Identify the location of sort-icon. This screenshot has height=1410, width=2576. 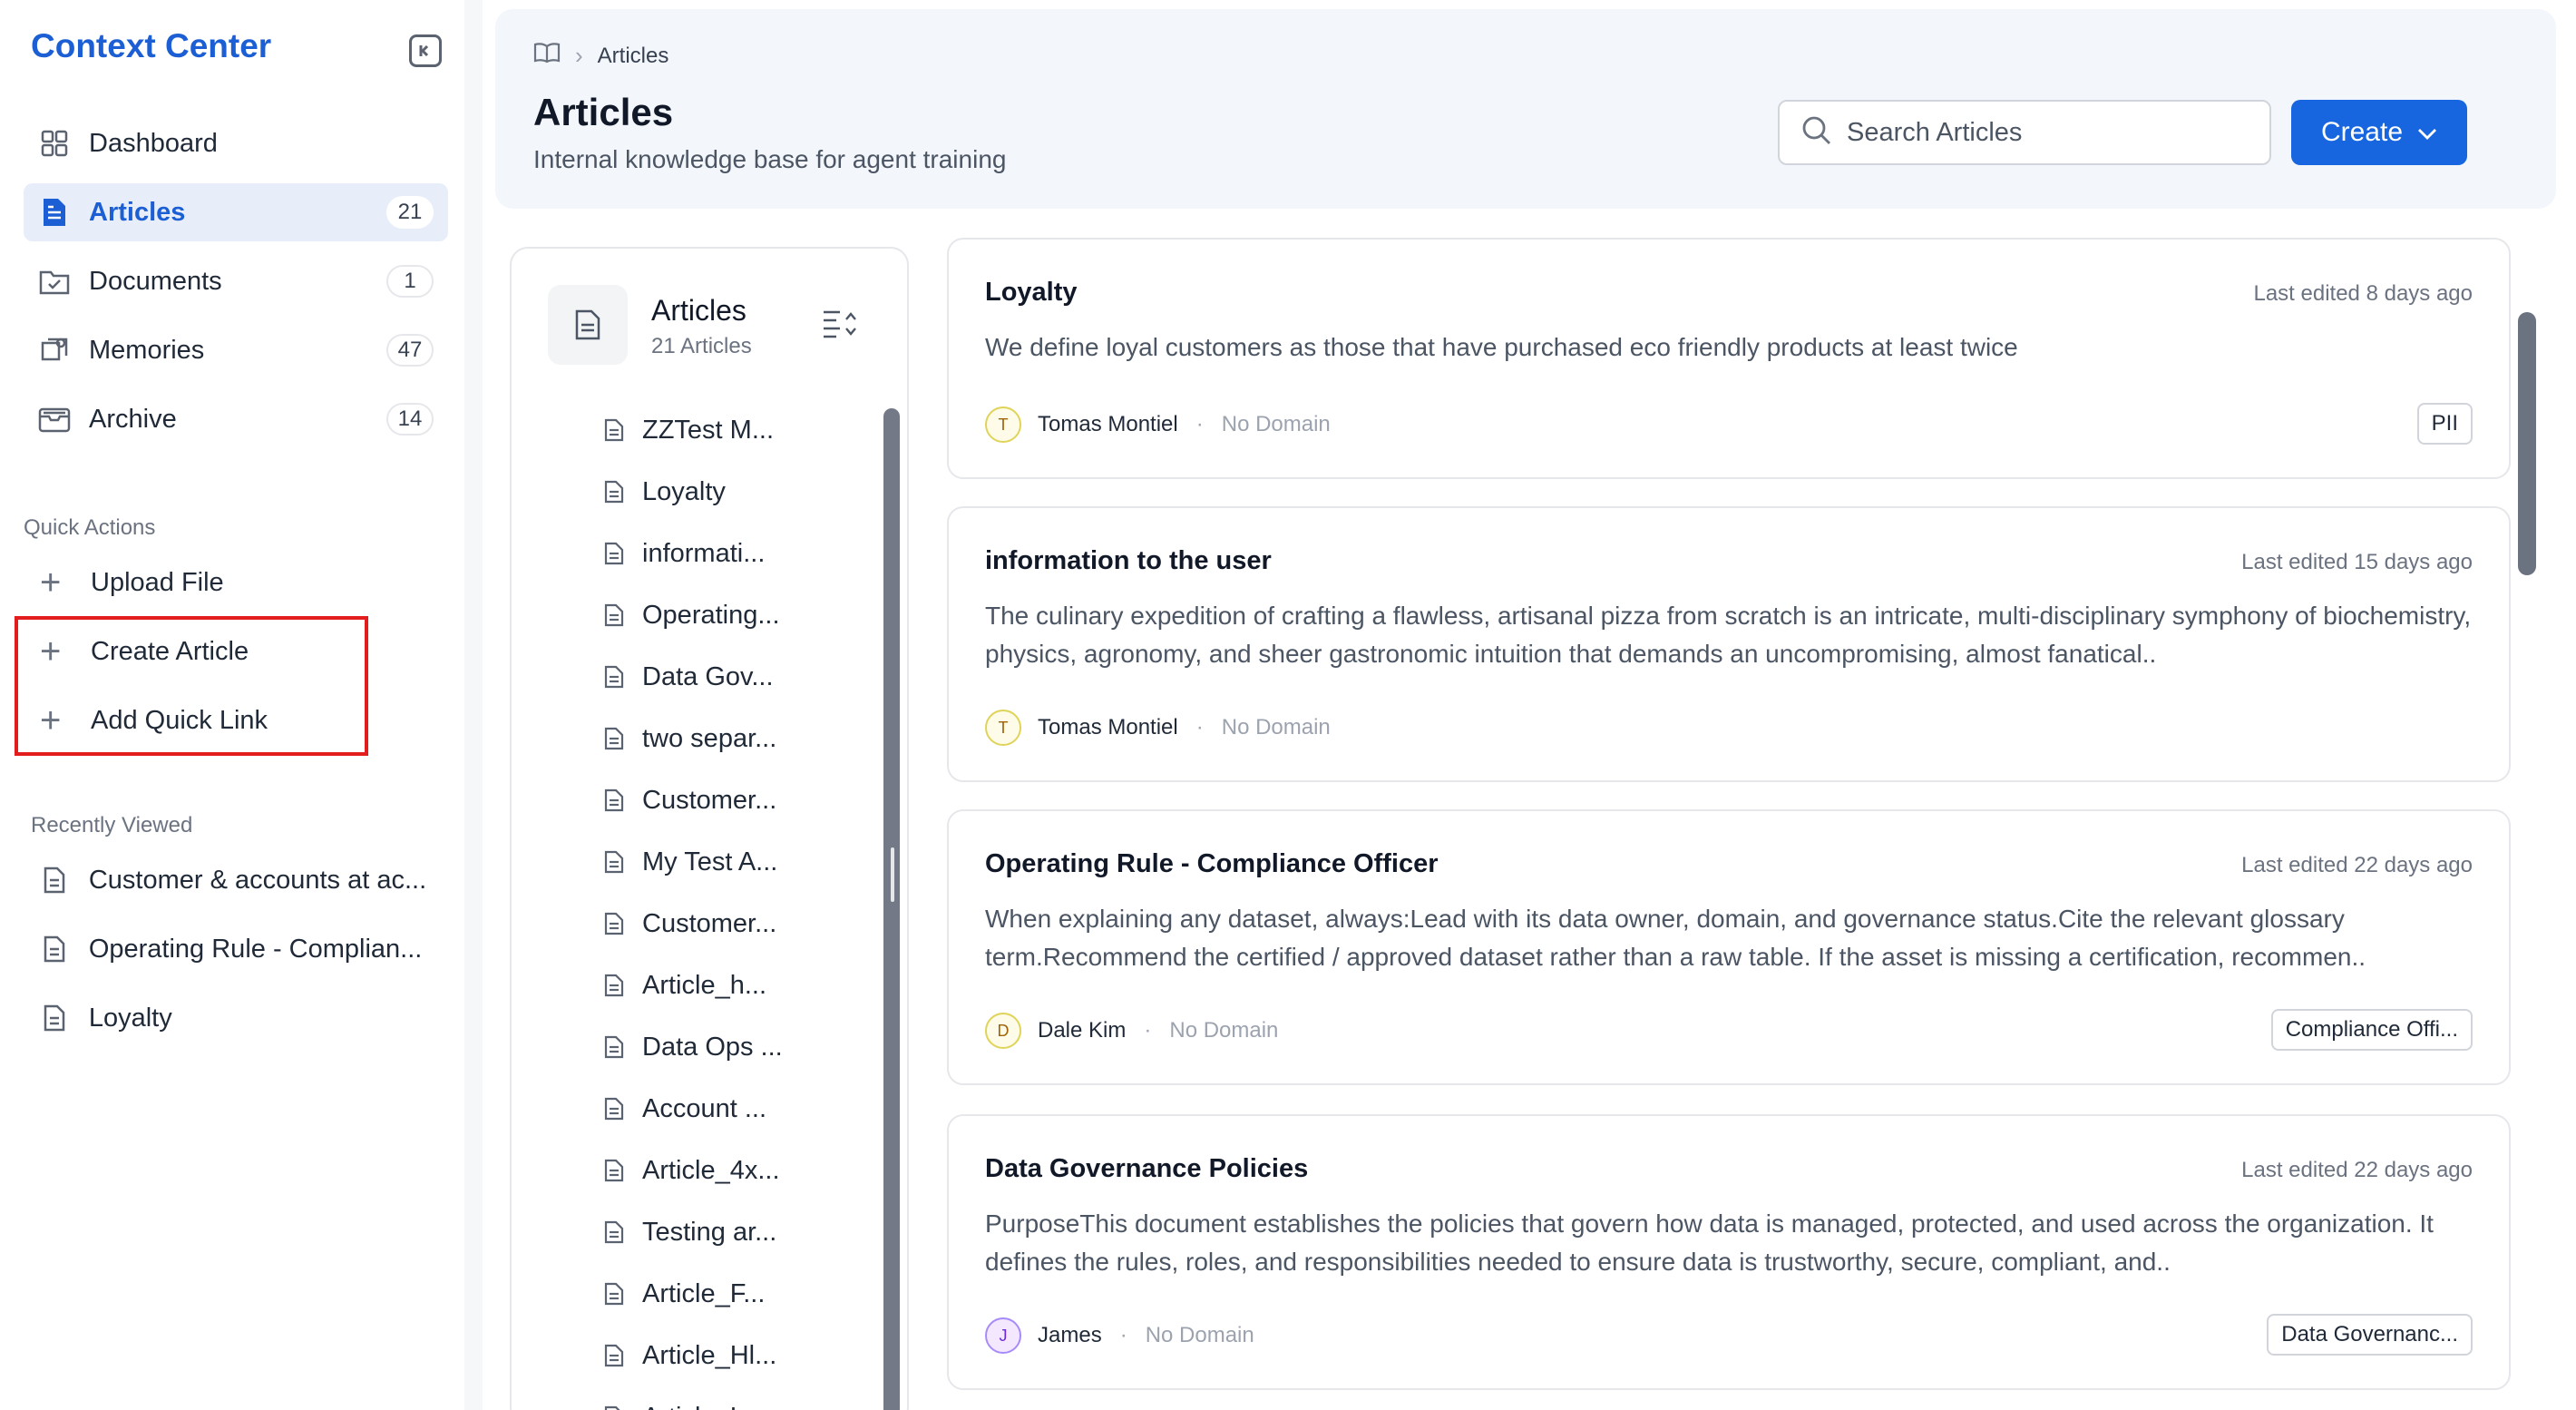
(841, 325).